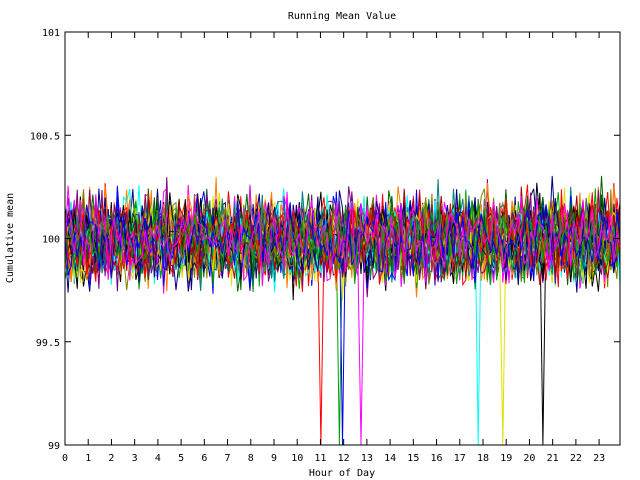 Image resolution: width=640 pixels, height=480 pixels. I want to click on y-tick-label: 99, so click(54, 446).